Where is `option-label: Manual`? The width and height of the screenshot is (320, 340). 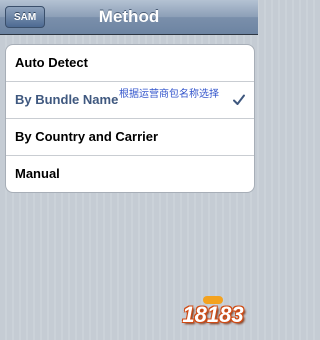
option-label: Manual is located at coordinates (37, 173).